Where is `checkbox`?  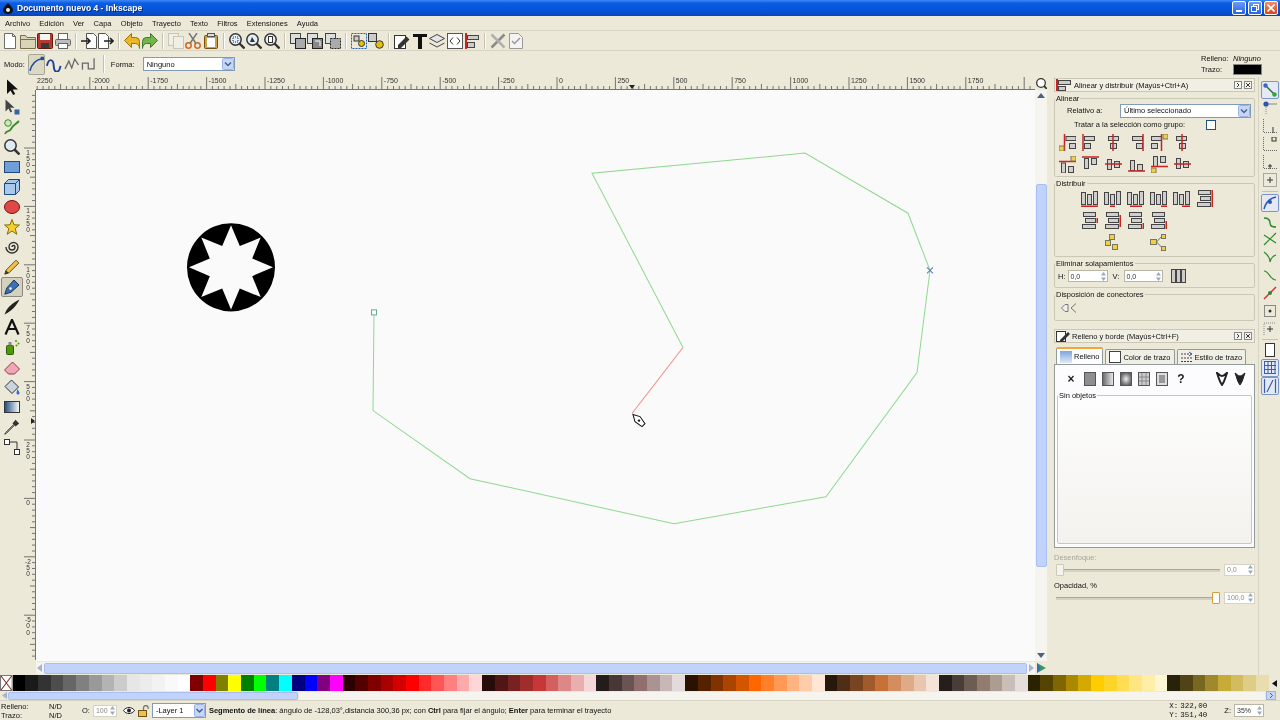 checkbox is located at coordinates (1211, 124).